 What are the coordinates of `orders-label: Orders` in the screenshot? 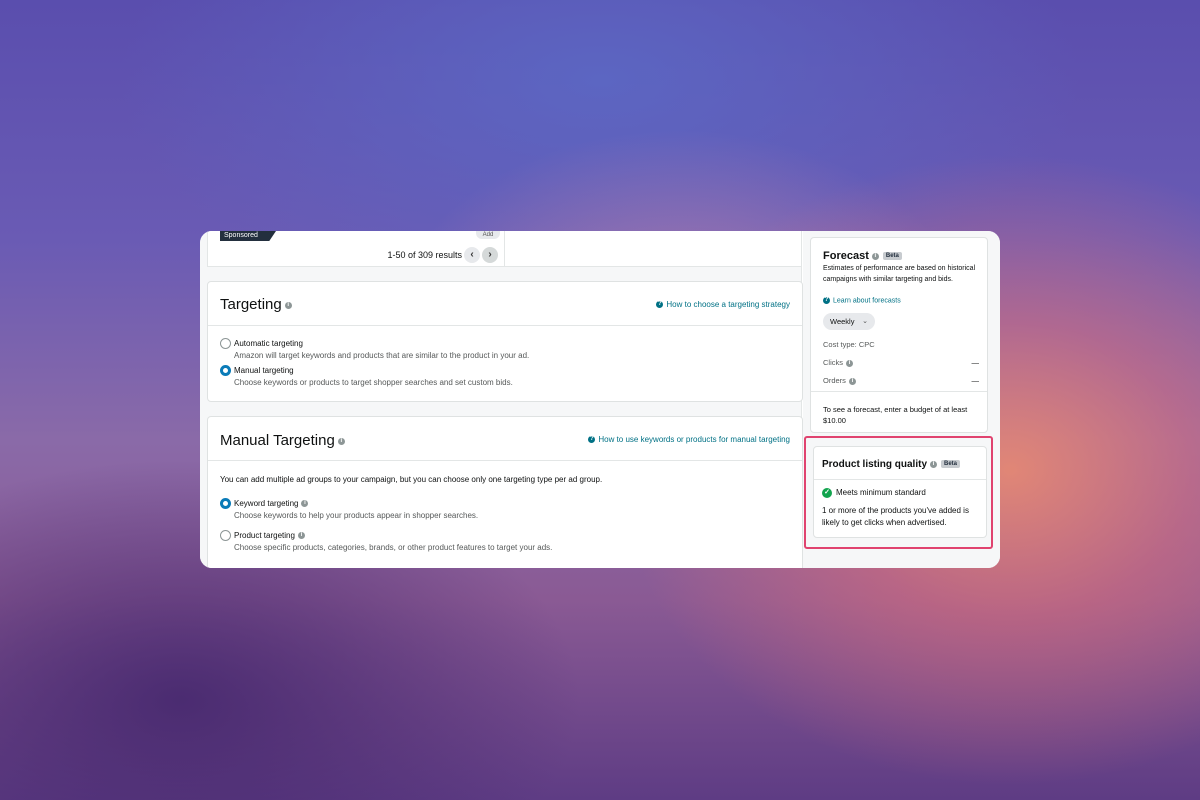 It's located at (834, 380).